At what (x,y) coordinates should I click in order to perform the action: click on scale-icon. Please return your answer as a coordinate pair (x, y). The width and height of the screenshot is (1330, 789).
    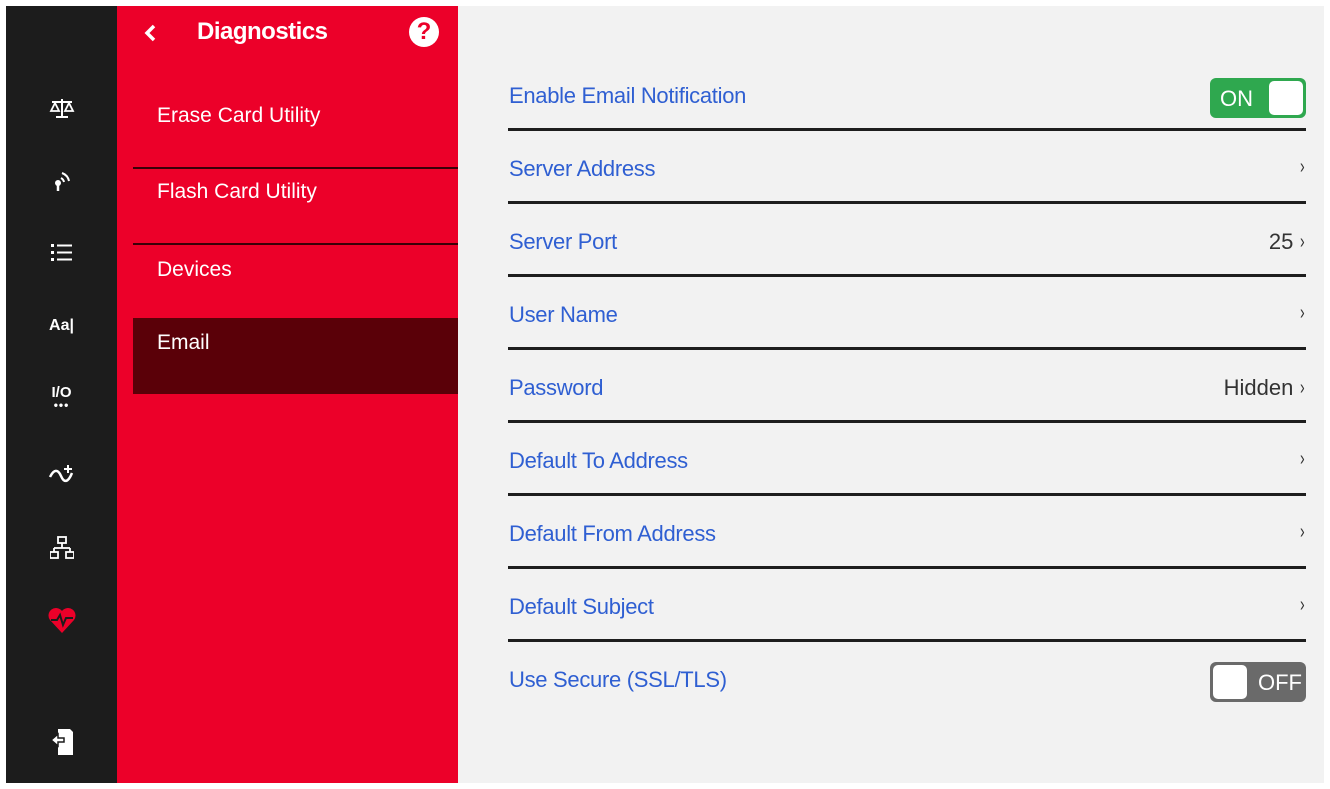
    Looking at the image, I should click on (61, 108).